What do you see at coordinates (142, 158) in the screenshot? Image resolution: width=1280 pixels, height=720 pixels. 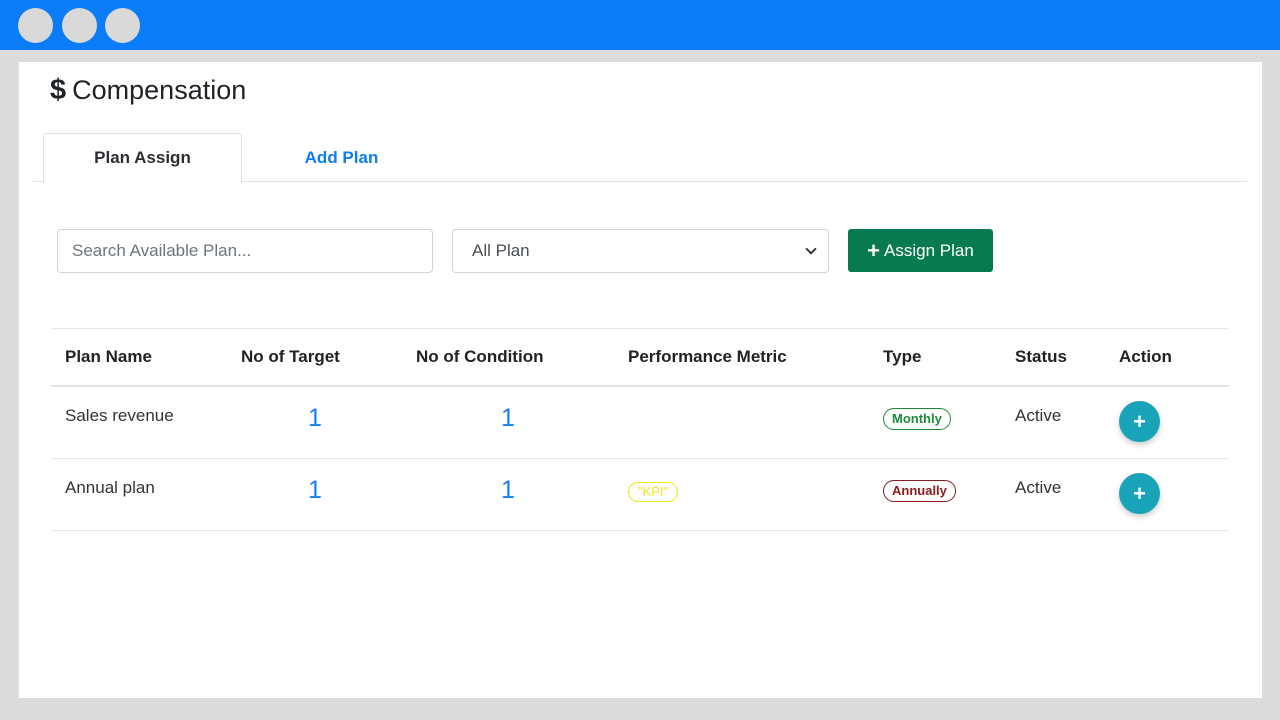 I see `tab-plan-assign: Plan Assign` at bounding box center [142, 158].